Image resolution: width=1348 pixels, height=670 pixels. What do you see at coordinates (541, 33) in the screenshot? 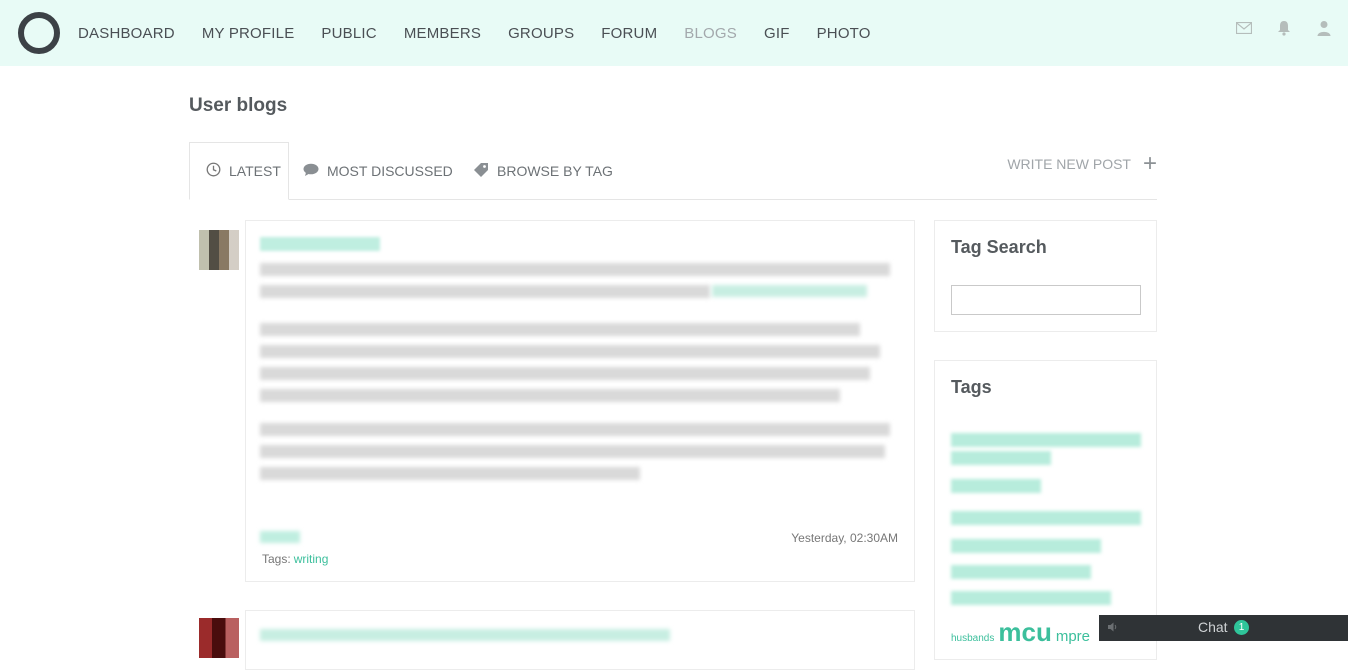
I see `nav-groups: GROUPS` at bounding box center [541, 33].